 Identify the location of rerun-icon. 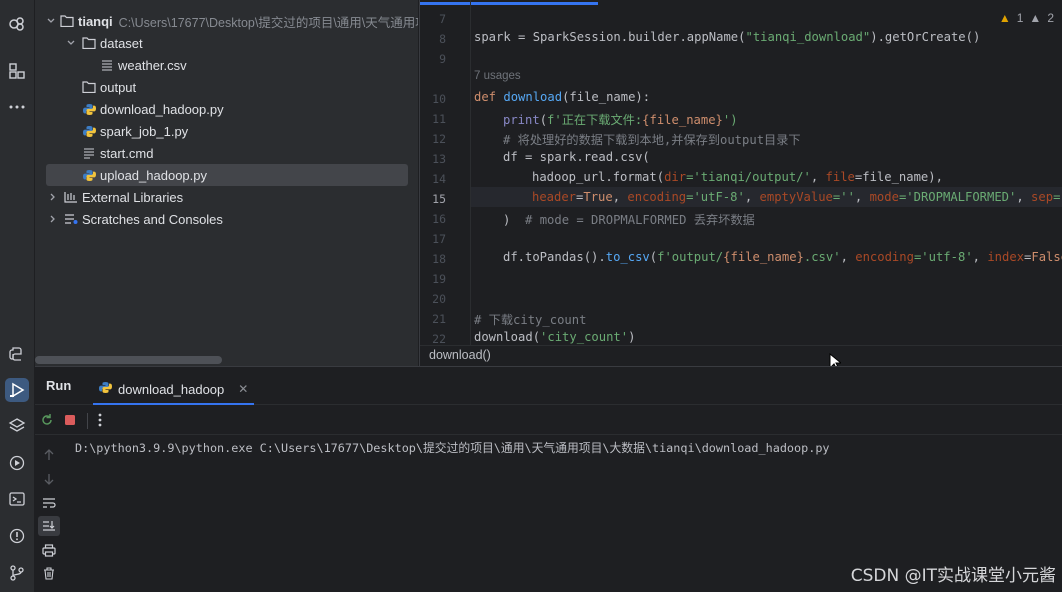
(47, 420).